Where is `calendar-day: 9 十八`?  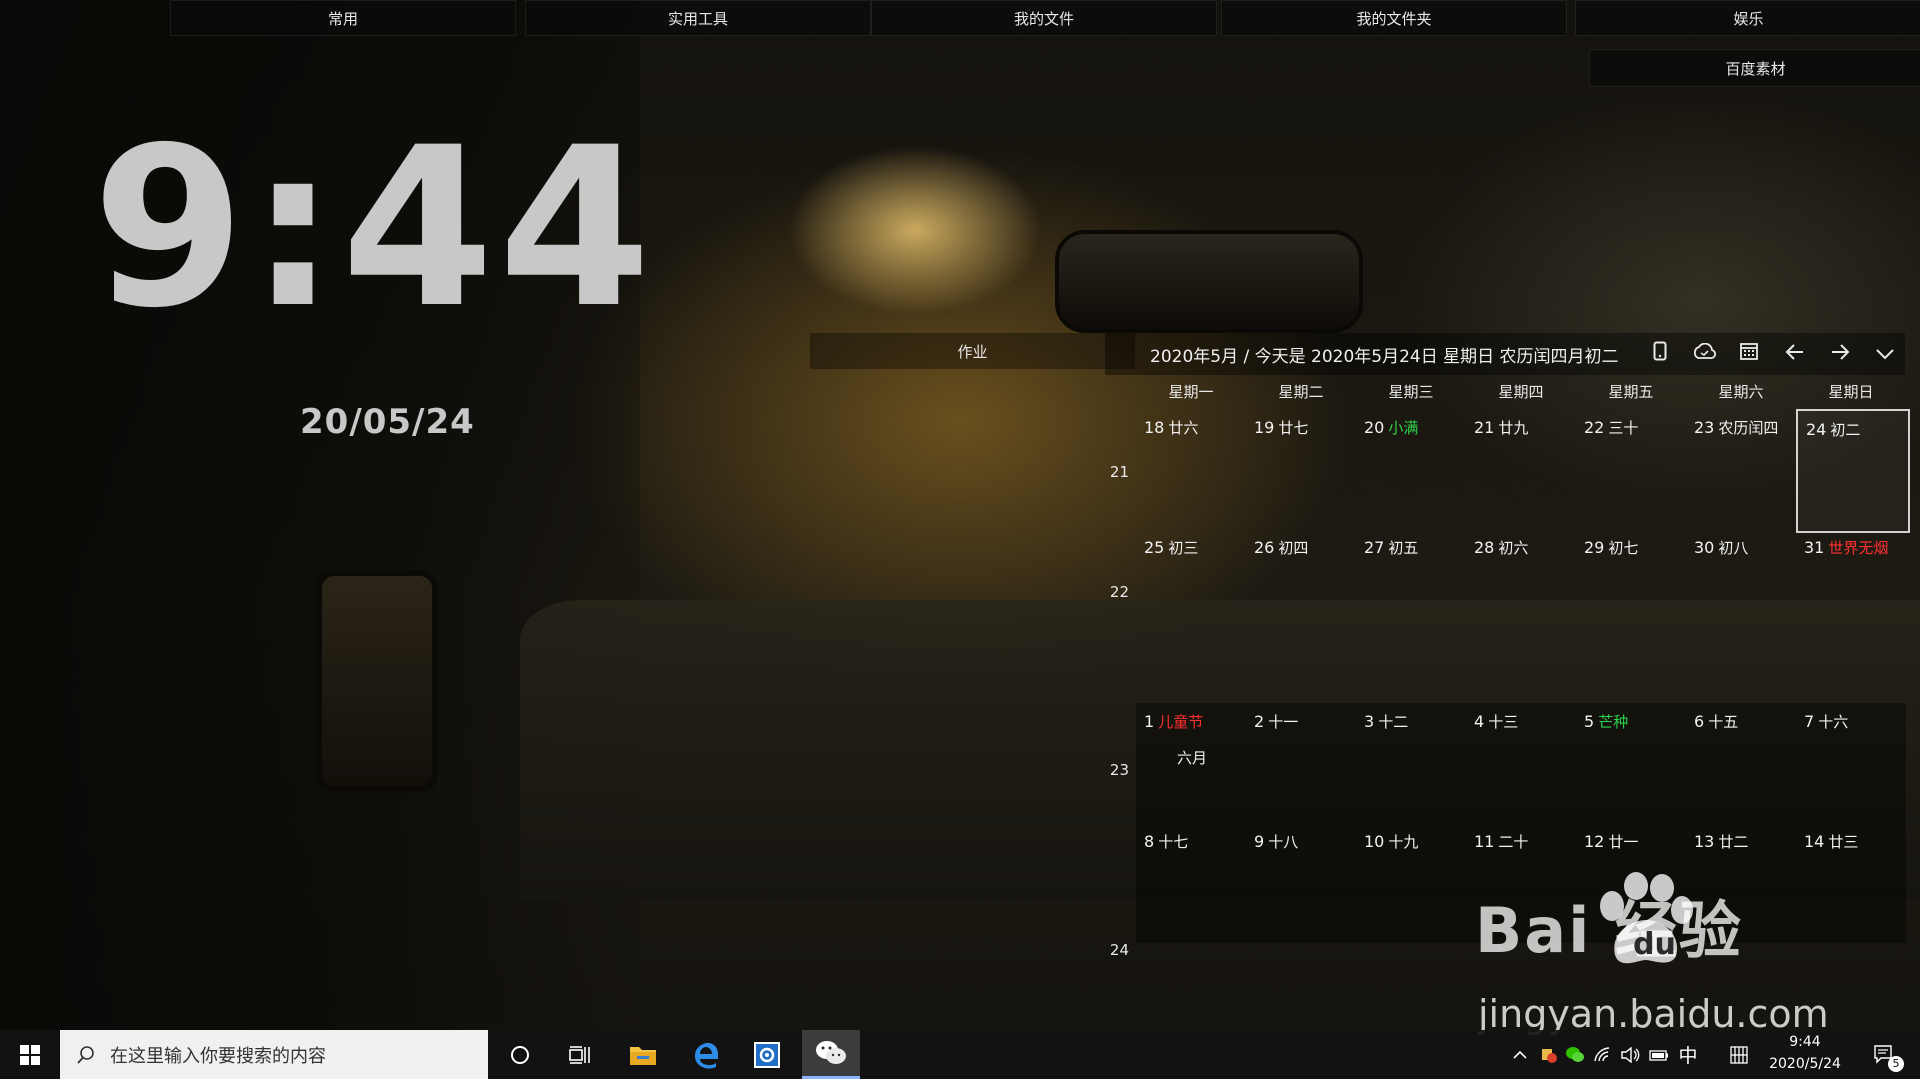
calendar-day: 9 十八 is located at coordinates (1301, 883).